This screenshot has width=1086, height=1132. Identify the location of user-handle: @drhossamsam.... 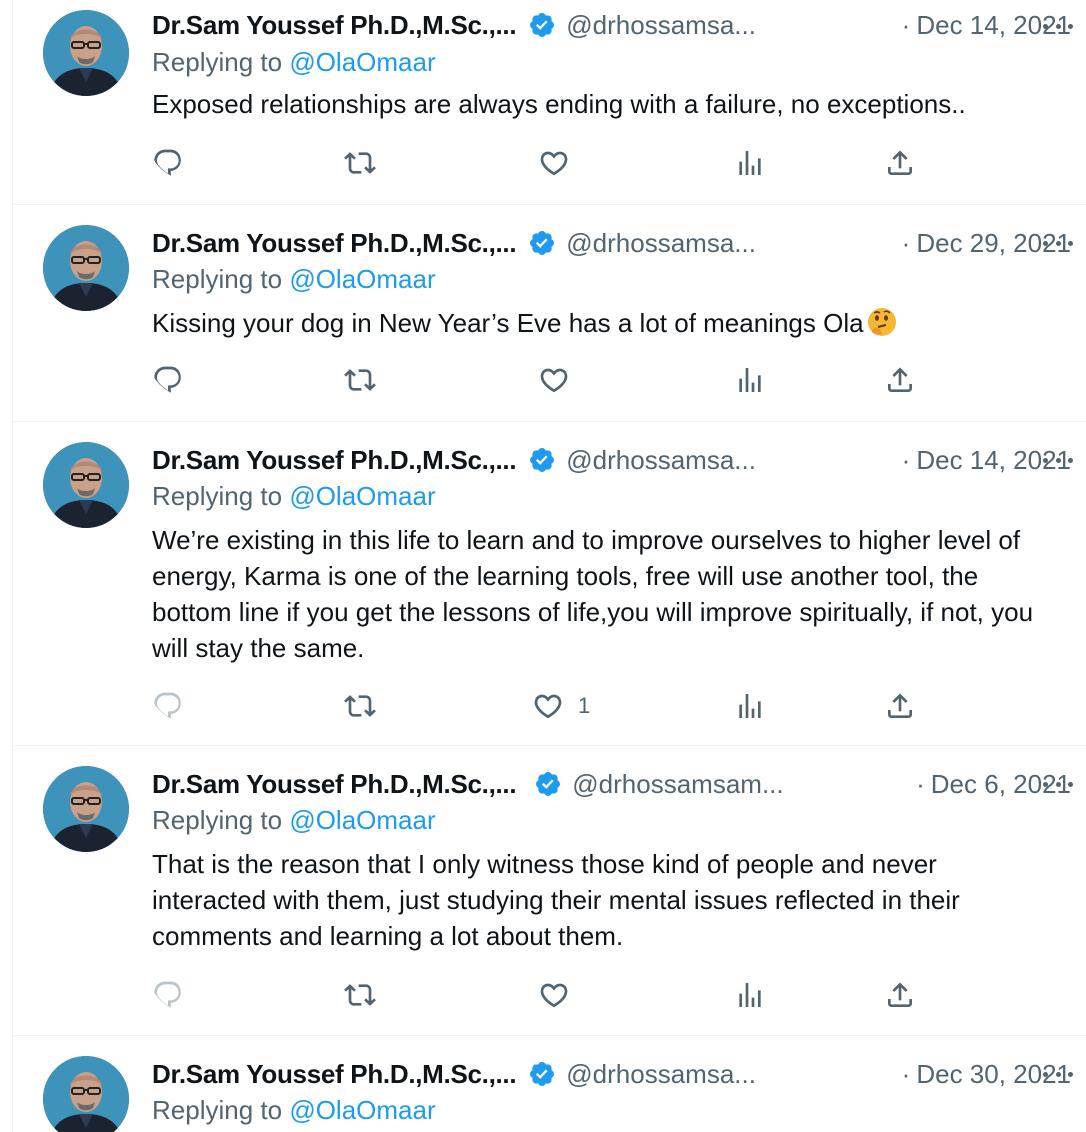
(677, 784).